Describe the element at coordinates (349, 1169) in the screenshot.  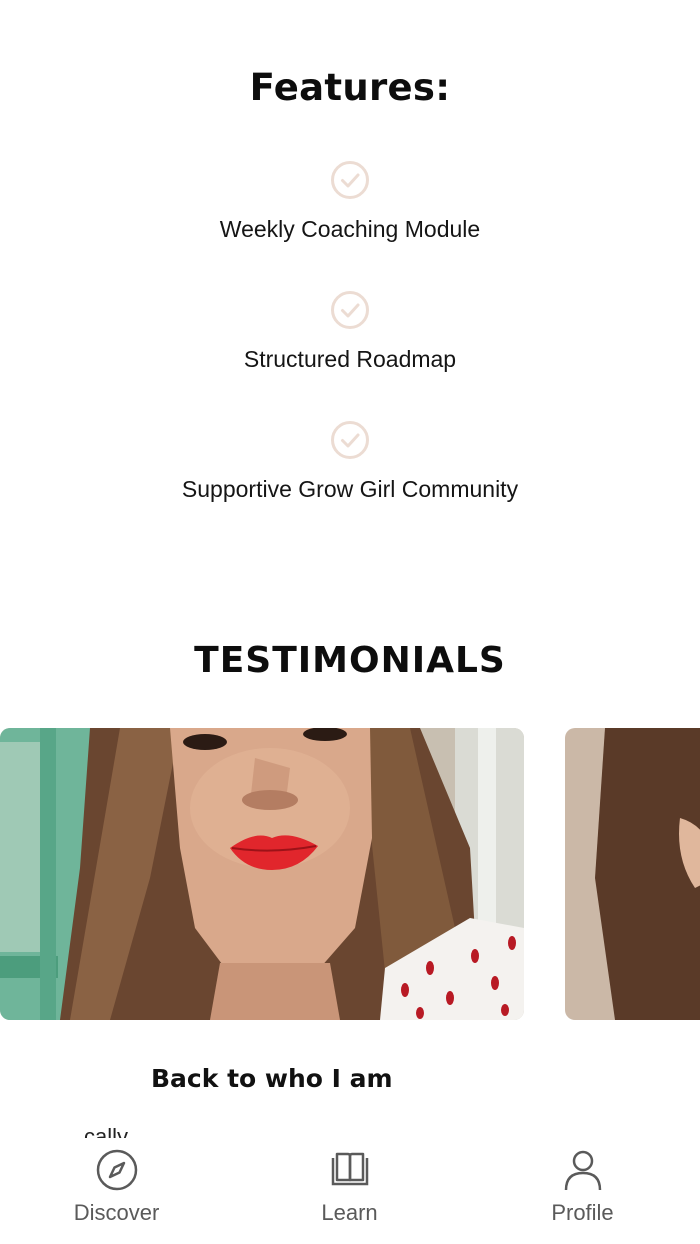
I see `book-icon` at that location.